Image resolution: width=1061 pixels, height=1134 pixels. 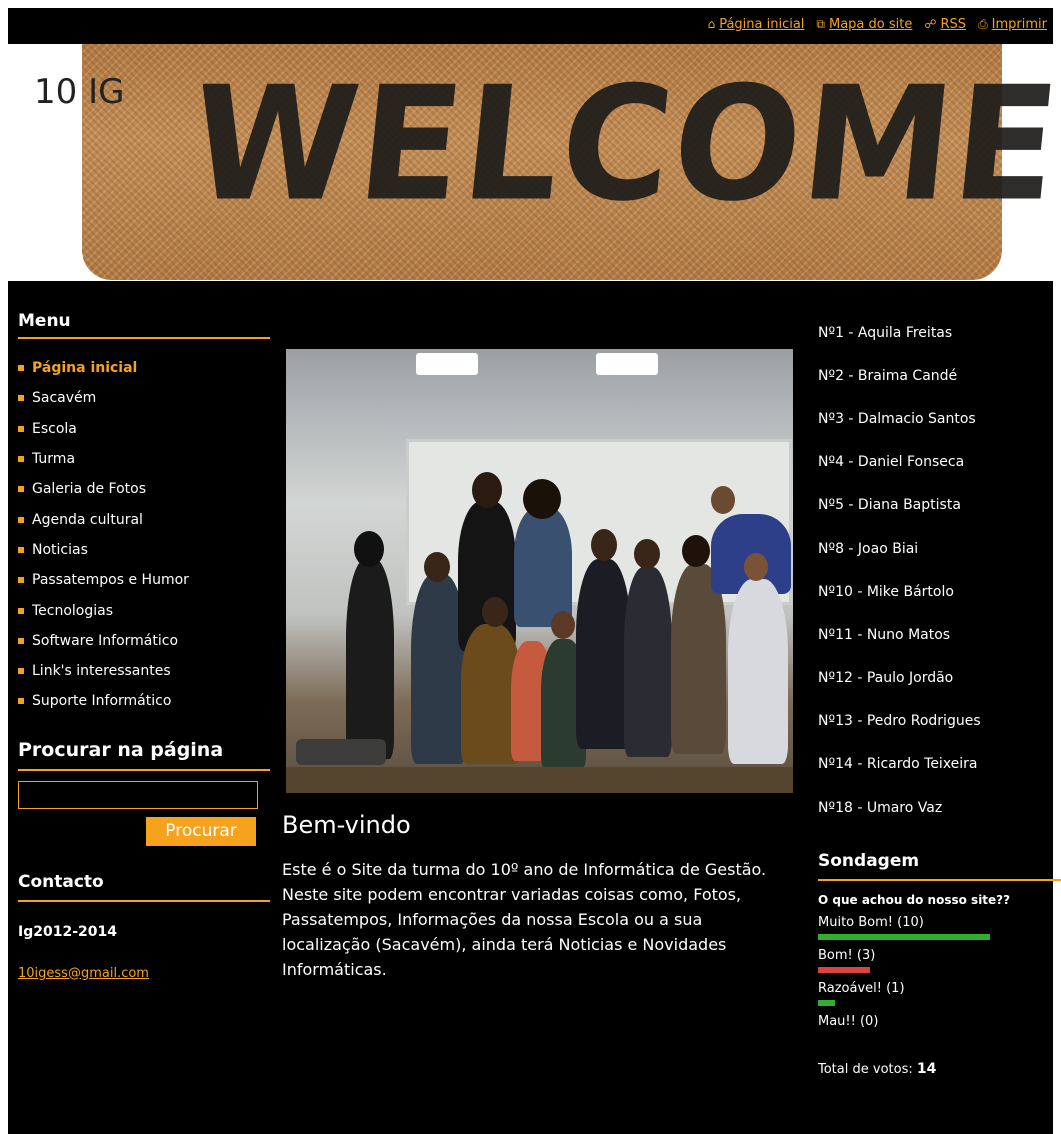 What do you see at coordinates (54, 428) in the screenshot?
I see `menu-item-label: Escola` at bounding box center [54, 428].